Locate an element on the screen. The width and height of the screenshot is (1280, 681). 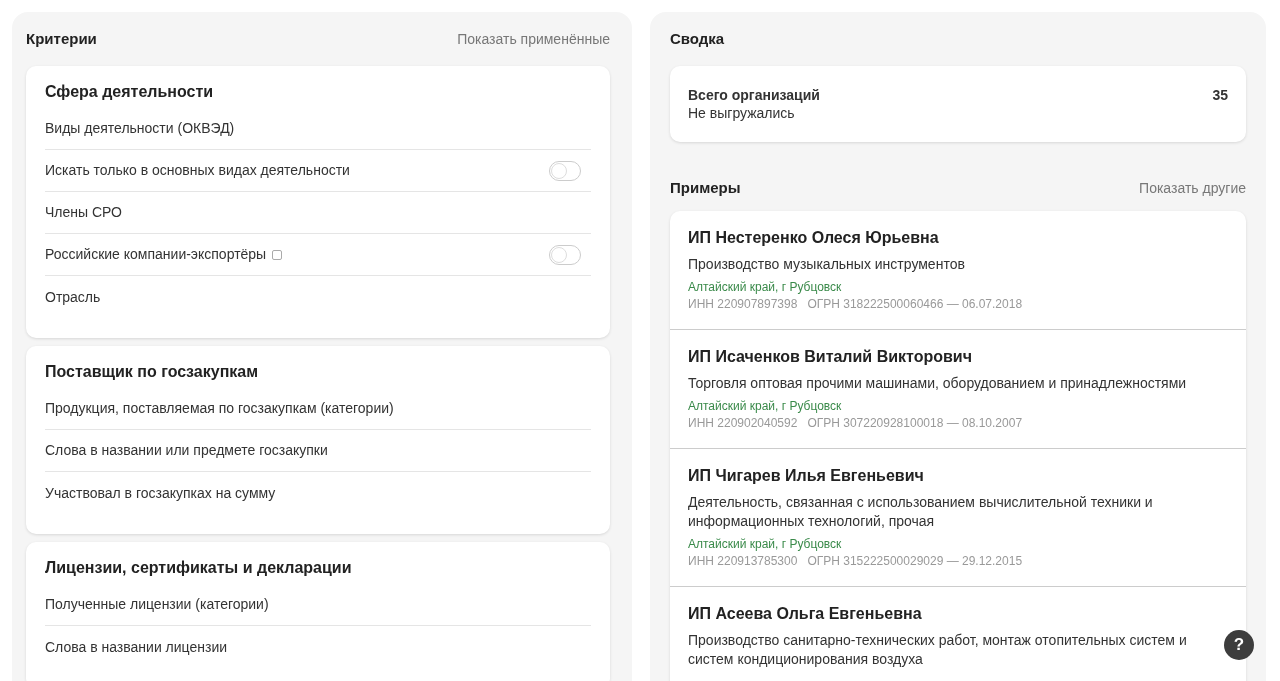
show-applied-link: Показать применённые is located at coordinates (533, 39).